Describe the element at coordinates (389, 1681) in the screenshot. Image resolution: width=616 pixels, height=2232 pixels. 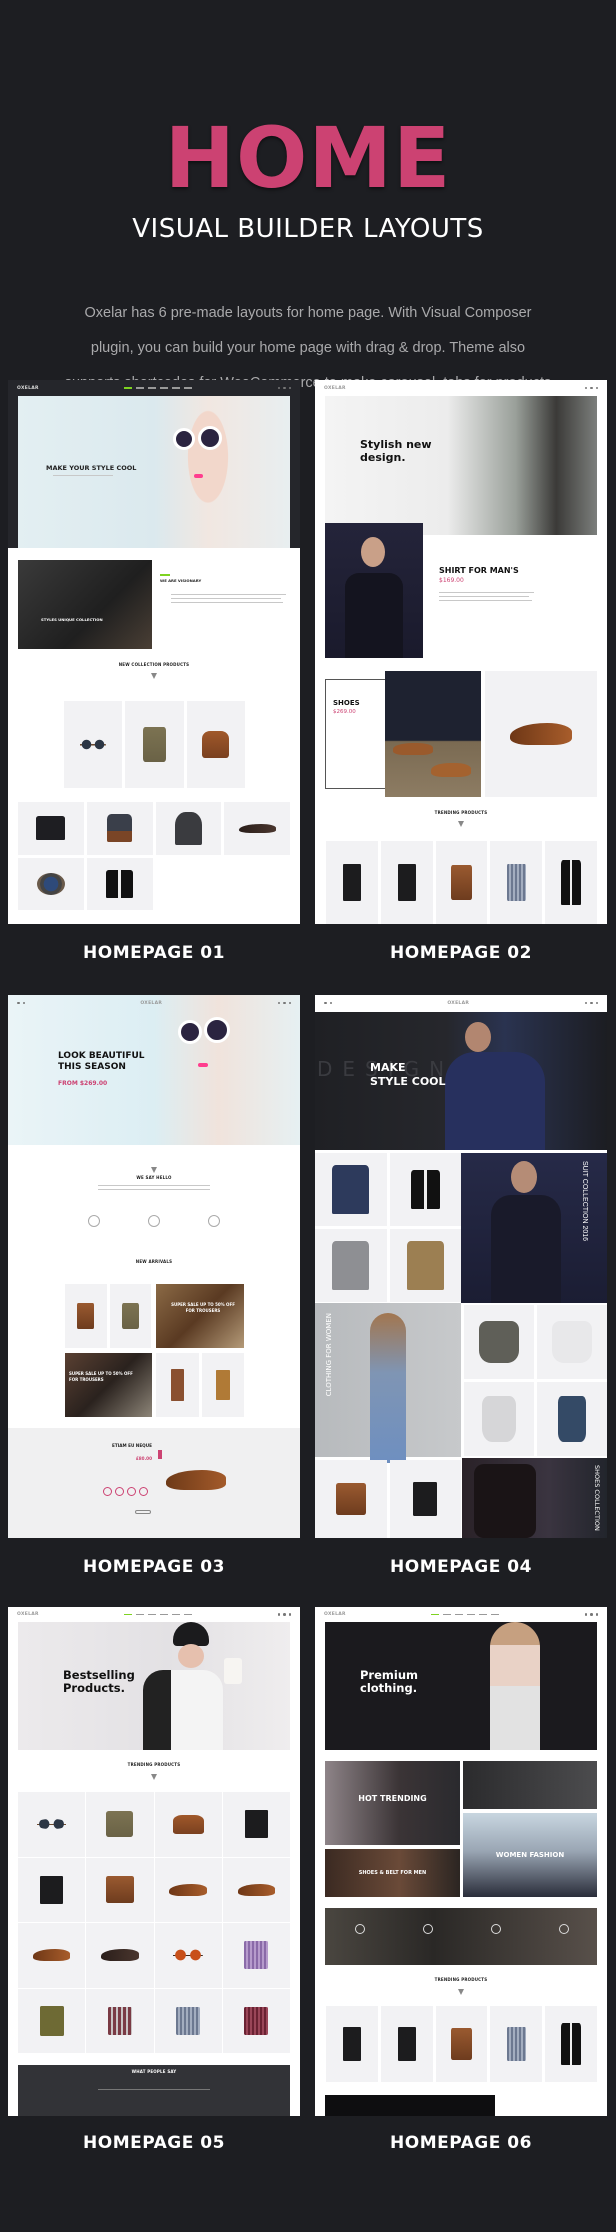
I see `hero-title: Premium clothing.` at that location.